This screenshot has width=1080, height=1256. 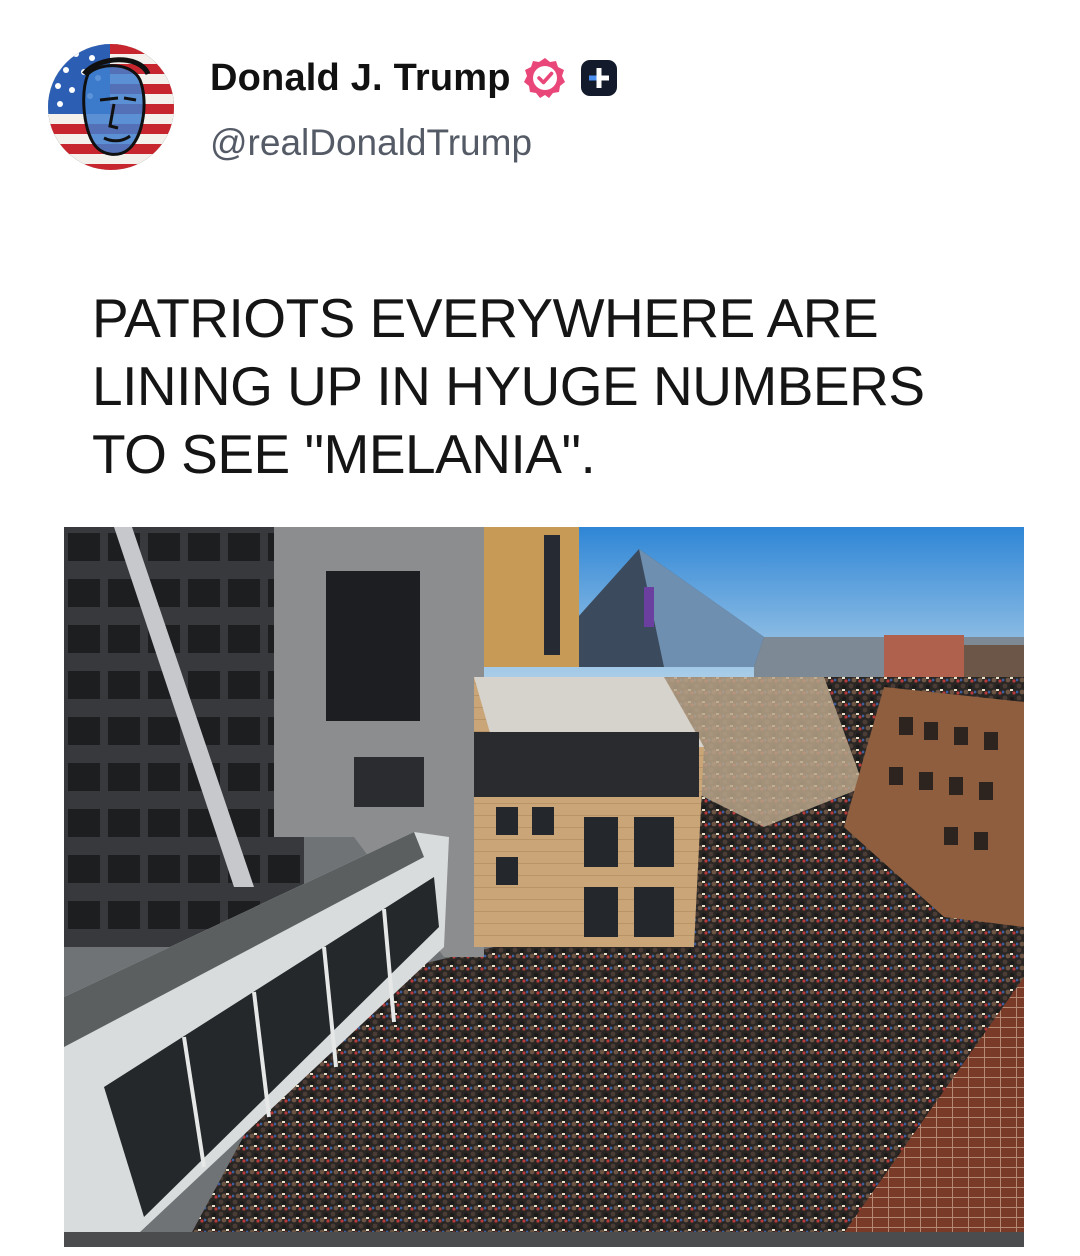 I want to click on author-display-name: Donald J. Trump, so click(x=360, y=78).